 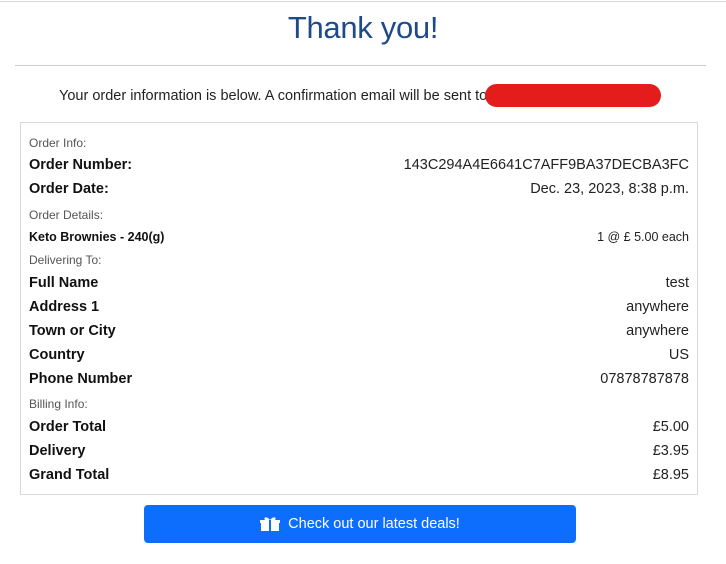 I want to click on redacted-email, so click(x=573, y=95).